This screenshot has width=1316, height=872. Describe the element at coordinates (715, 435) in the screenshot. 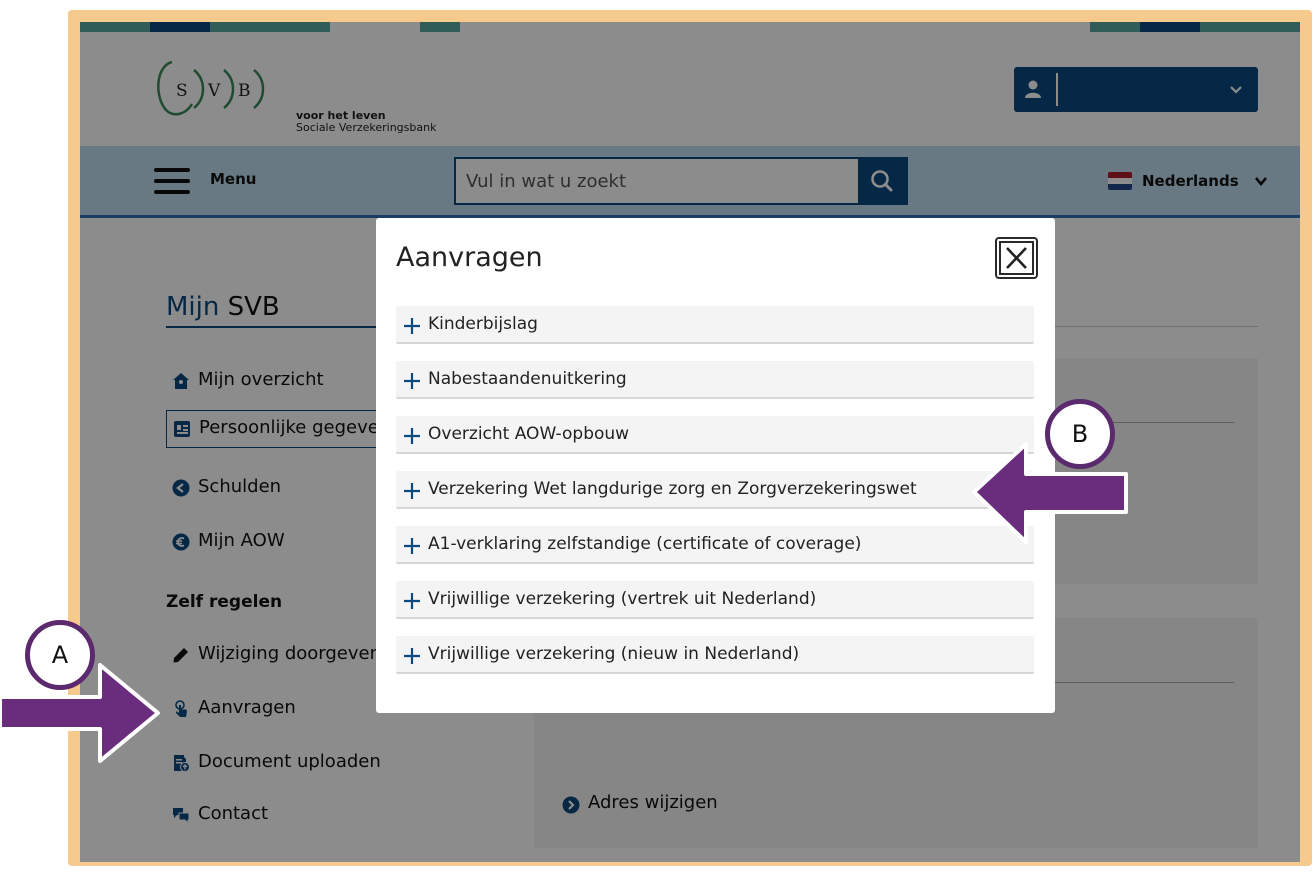

I see `accordion-item-overzicht-aow-opbouw: Overzicht AOW-opbouw` at that location.